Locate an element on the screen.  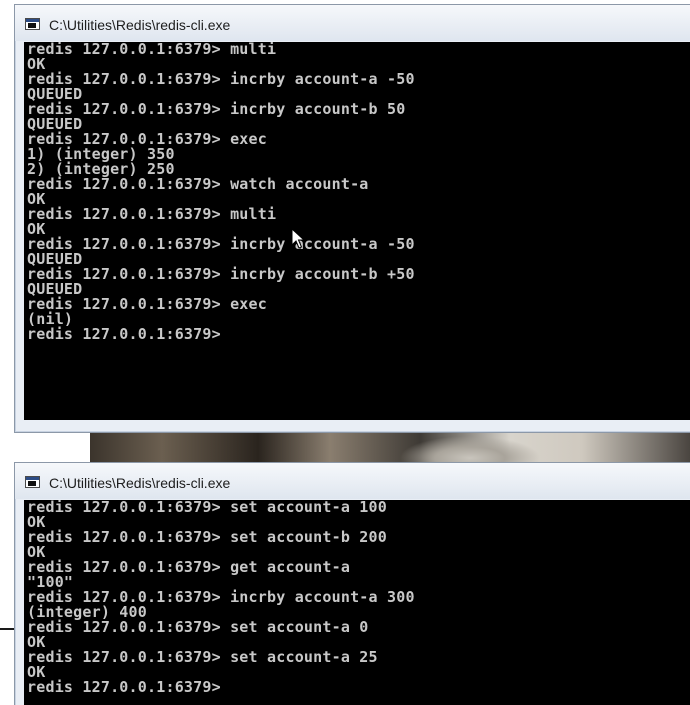
console-line: redis 127.0.0.1:6379> set account-a 100 is located at coordinates (207, 508).